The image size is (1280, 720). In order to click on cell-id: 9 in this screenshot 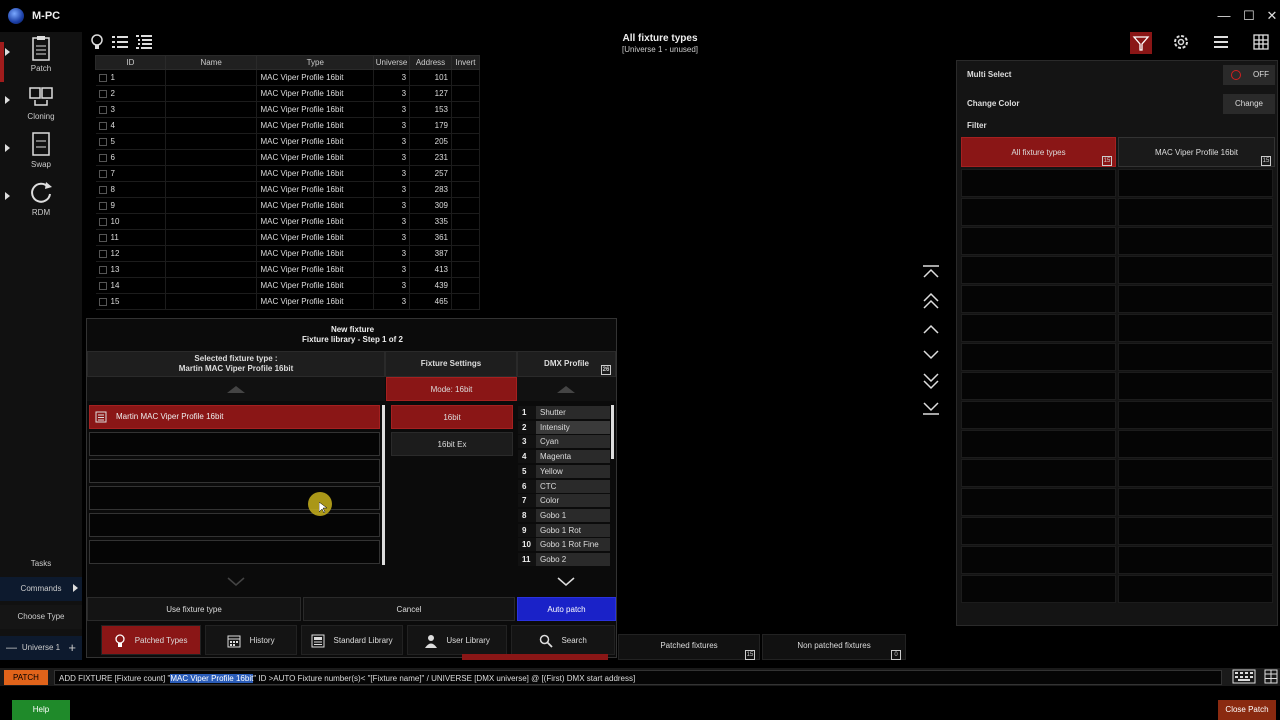, I will do `click(130, 205)`.